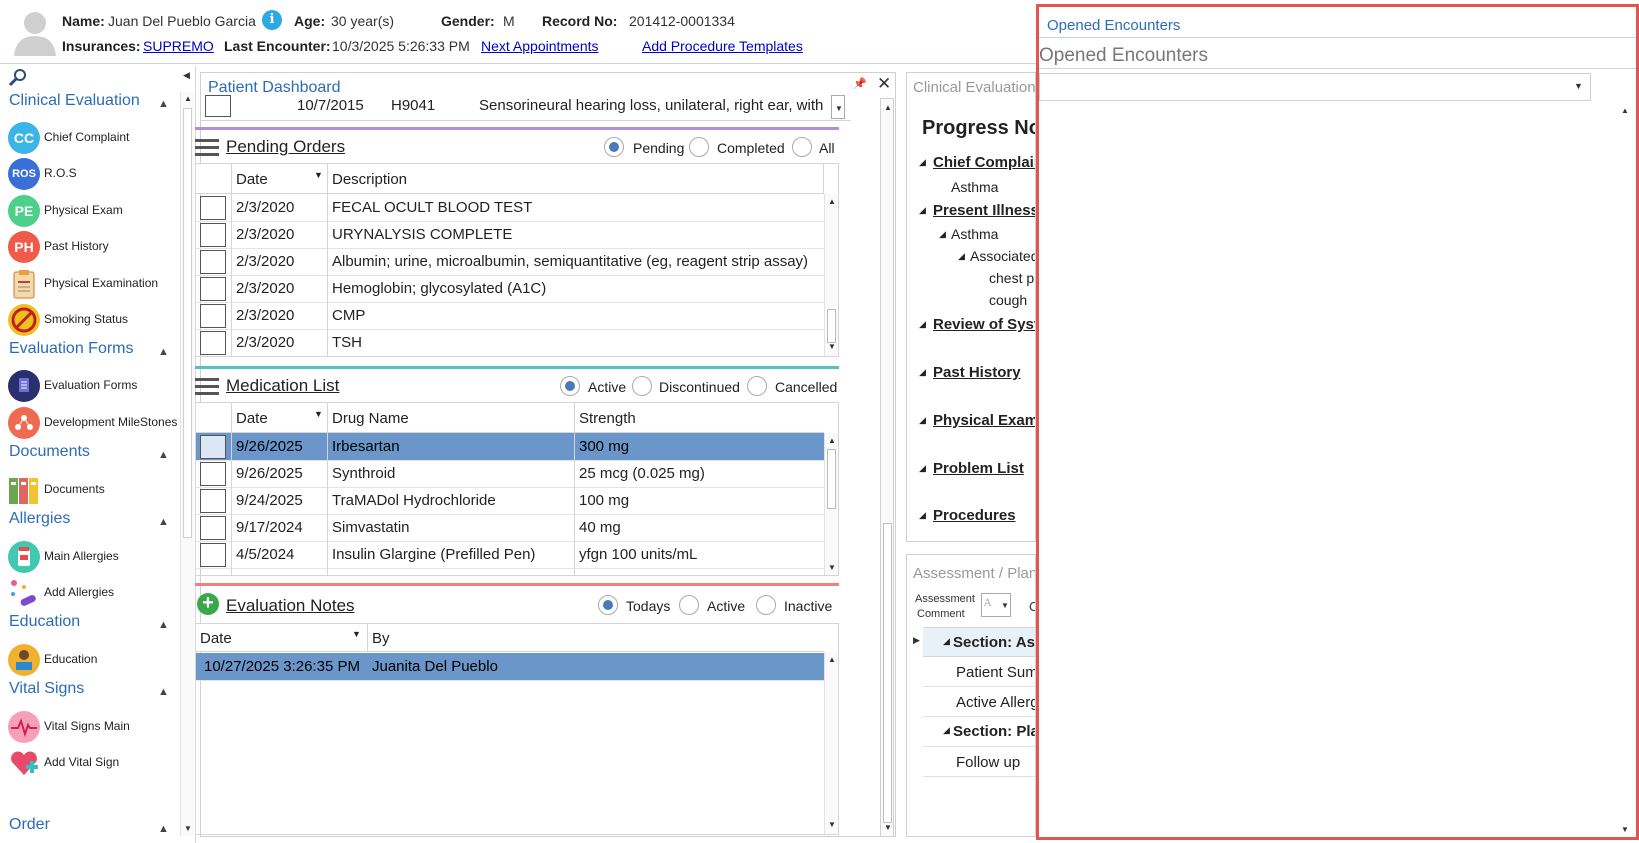 The height and width of the screenshot is (843, 1639). I want to click on table-row: 2/3/2020 CMP, so click(510, 316).